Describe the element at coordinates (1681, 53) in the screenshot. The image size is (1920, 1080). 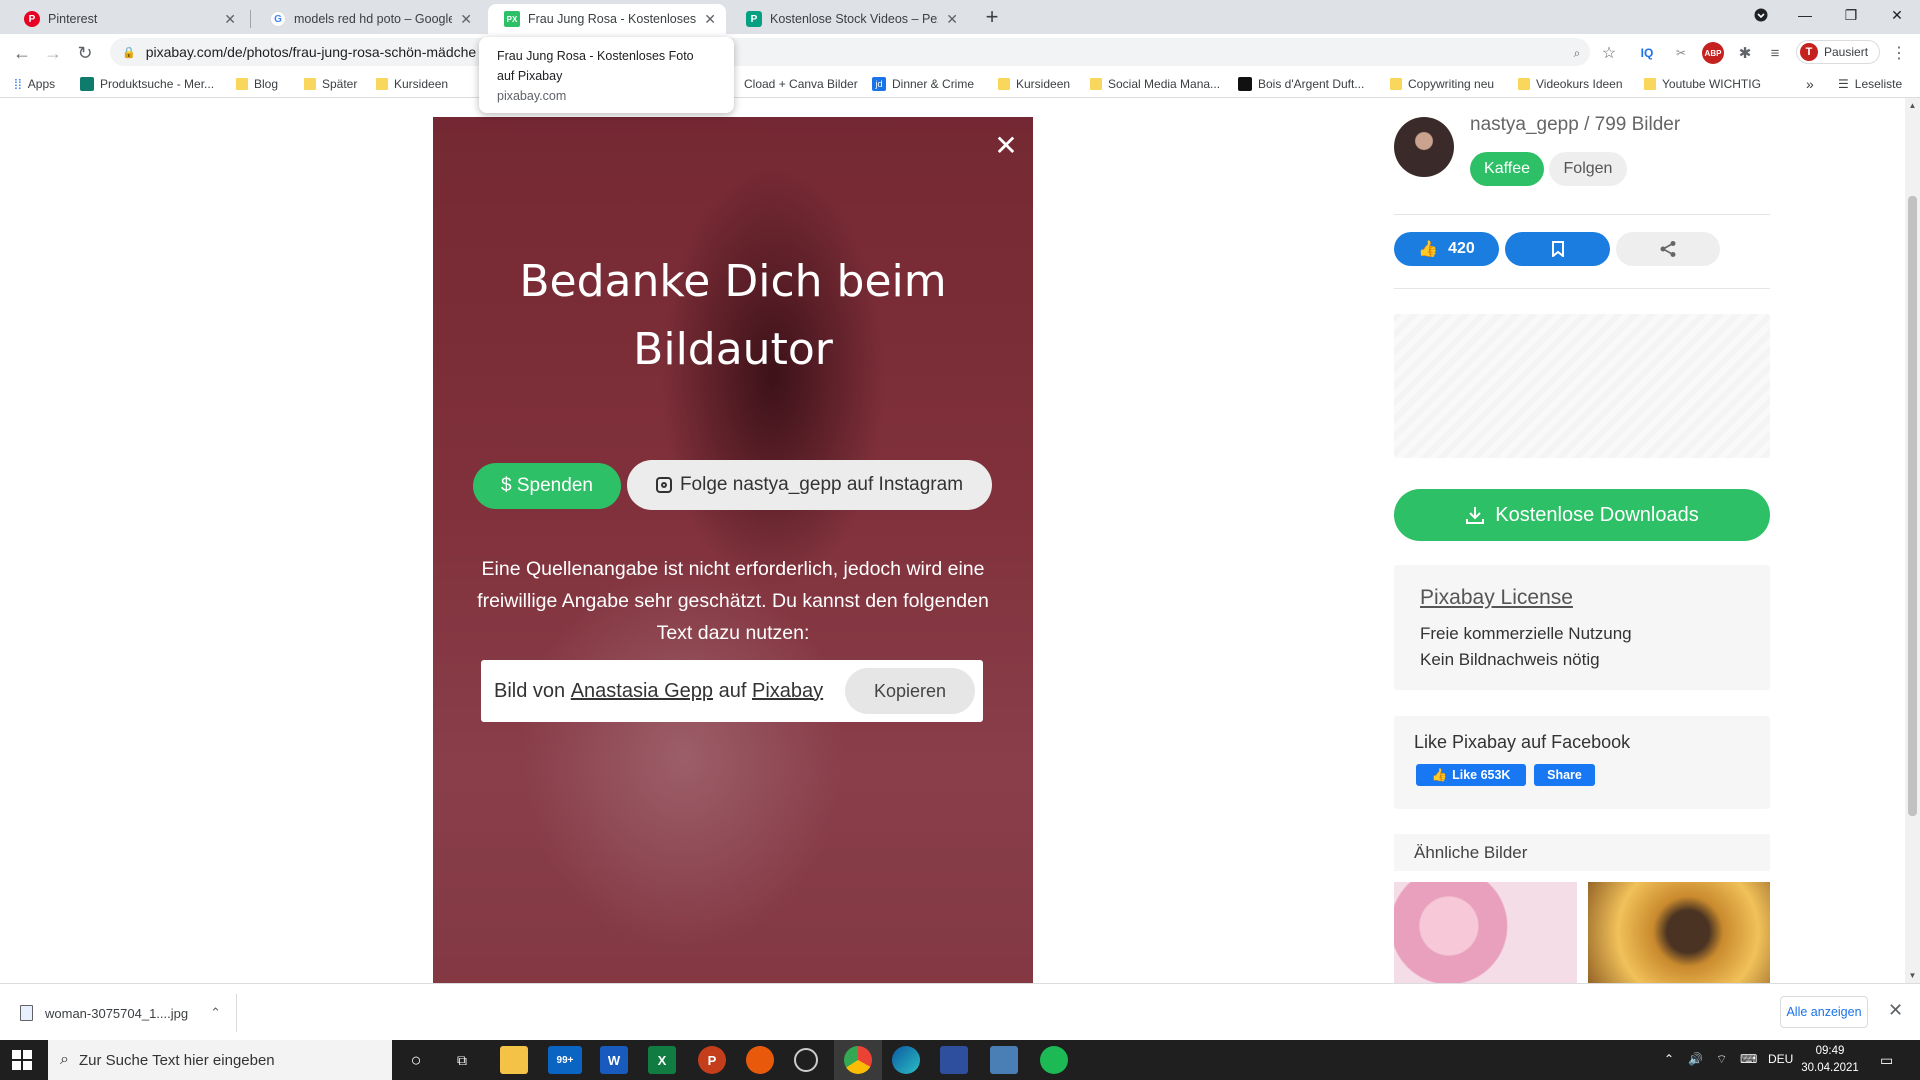
I see `extension-icon: ✂` at that location.